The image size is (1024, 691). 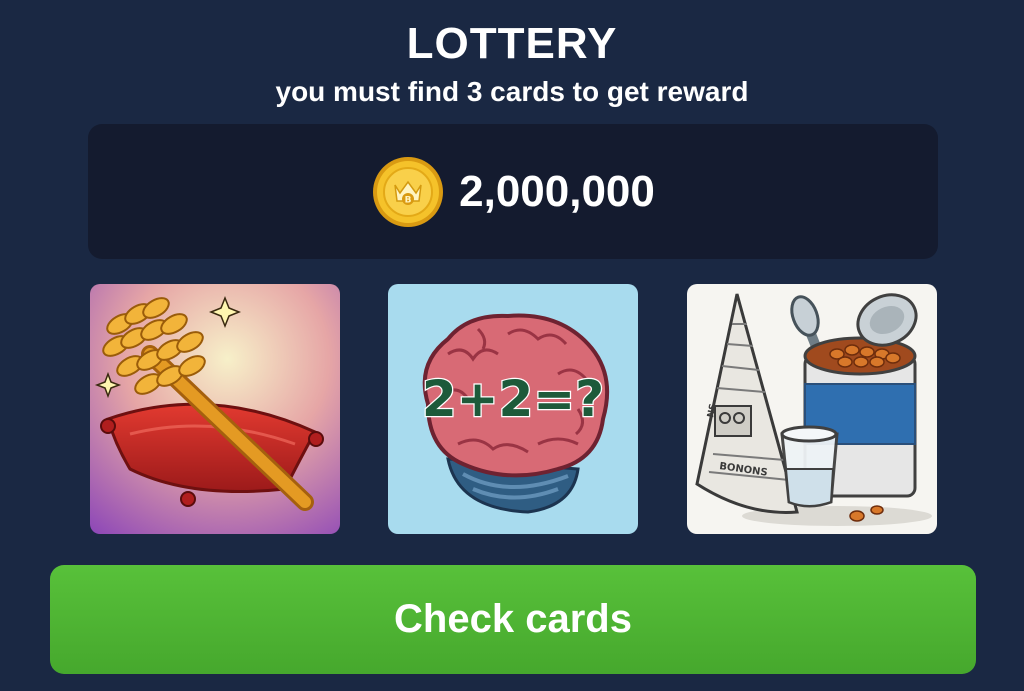 I want to click on toilet-brush-on-cushion-card, so click(x=215, y=409).